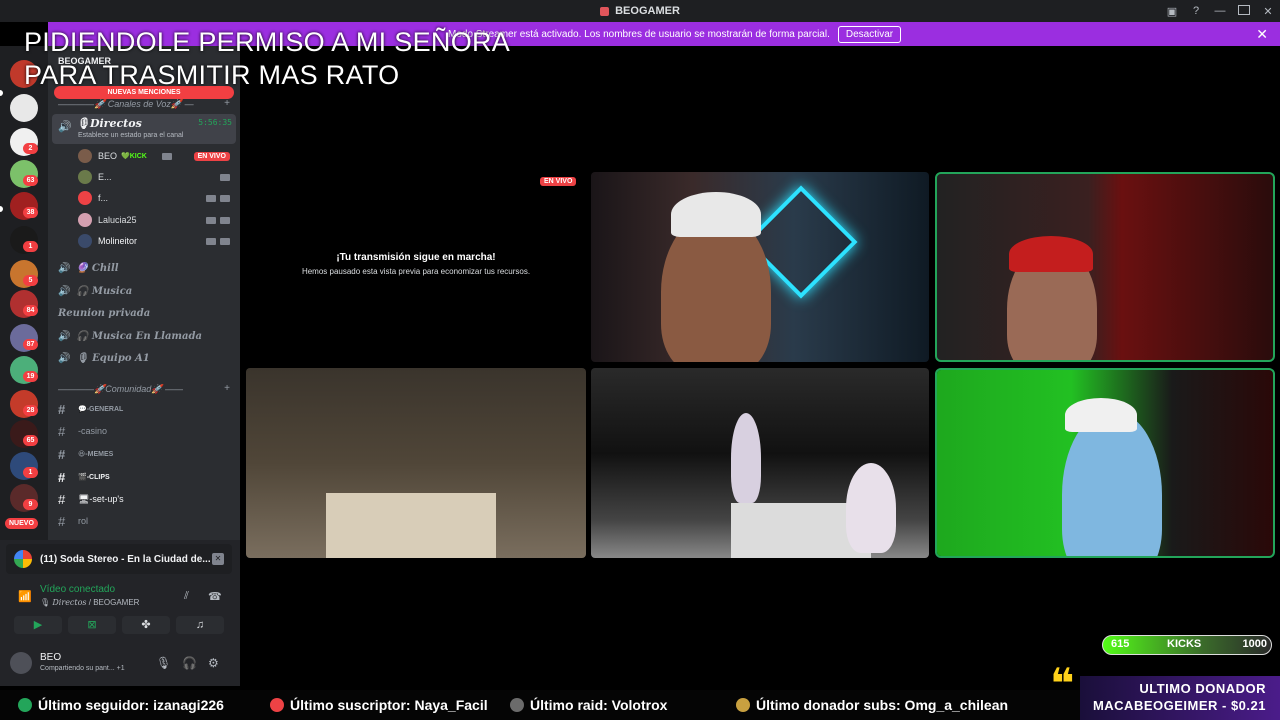 The height and width of the screenshot is (720, 1280). I want to click on text-channel: # rol, so click(73, 521).